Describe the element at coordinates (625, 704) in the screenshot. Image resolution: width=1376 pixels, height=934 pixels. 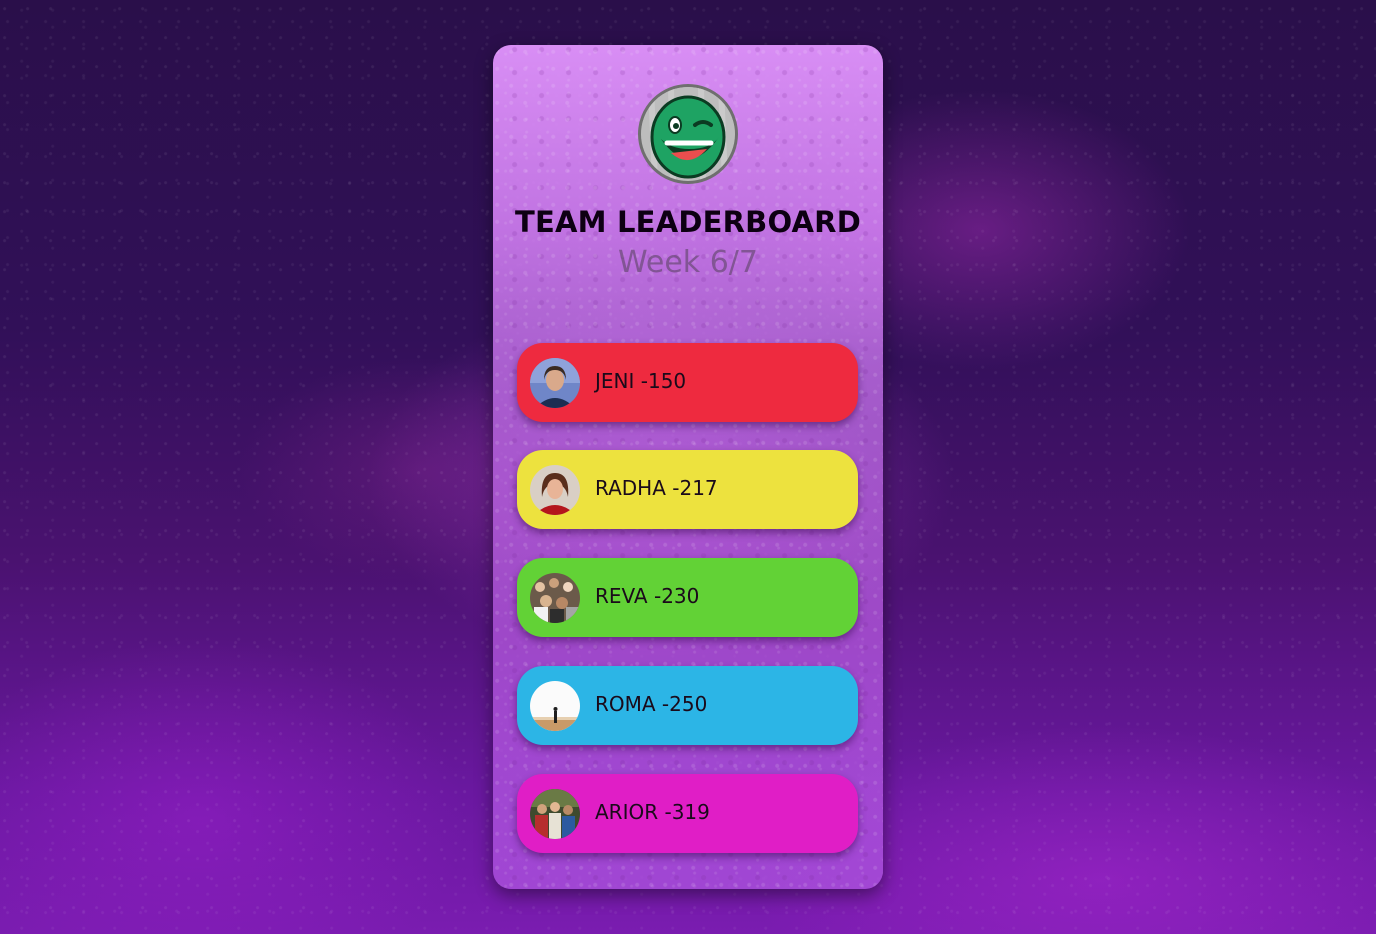
I see `player-name: ROMA` at that location.